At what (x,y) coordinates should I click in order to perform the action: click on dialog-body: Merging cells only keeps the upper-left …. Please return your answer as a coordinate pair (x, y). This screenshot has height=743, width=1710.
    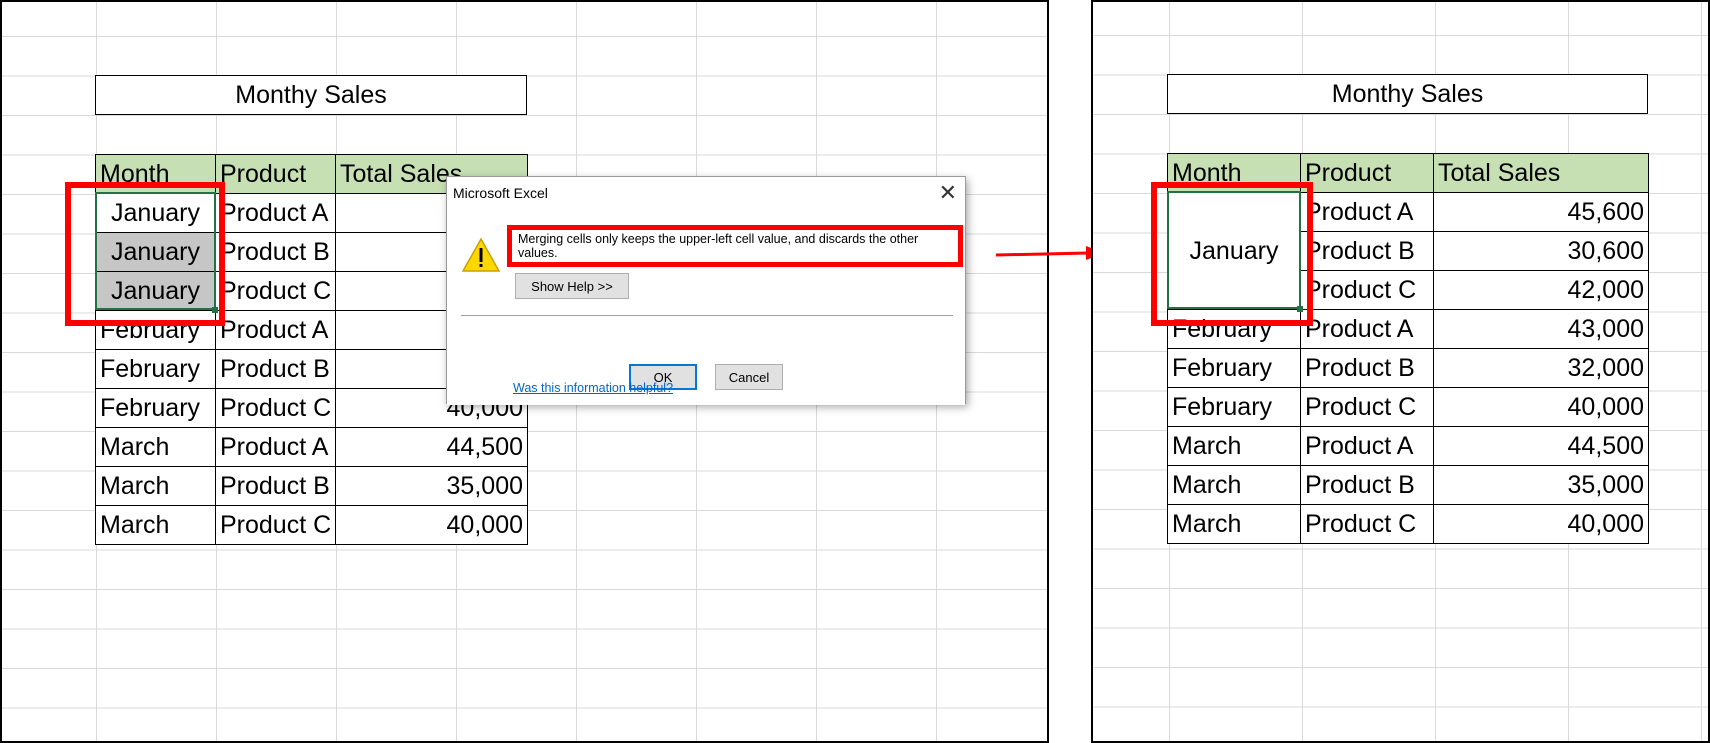
    Looking at the image, I should click on (706, 307).